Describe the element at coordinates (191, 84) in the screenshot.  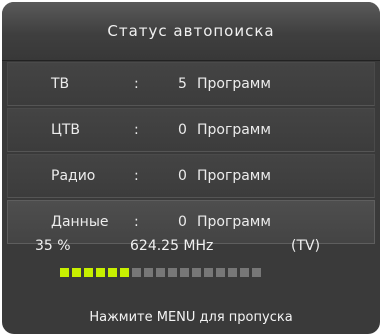
I see `row-tv: ТВ : 5 Программ` at that location.